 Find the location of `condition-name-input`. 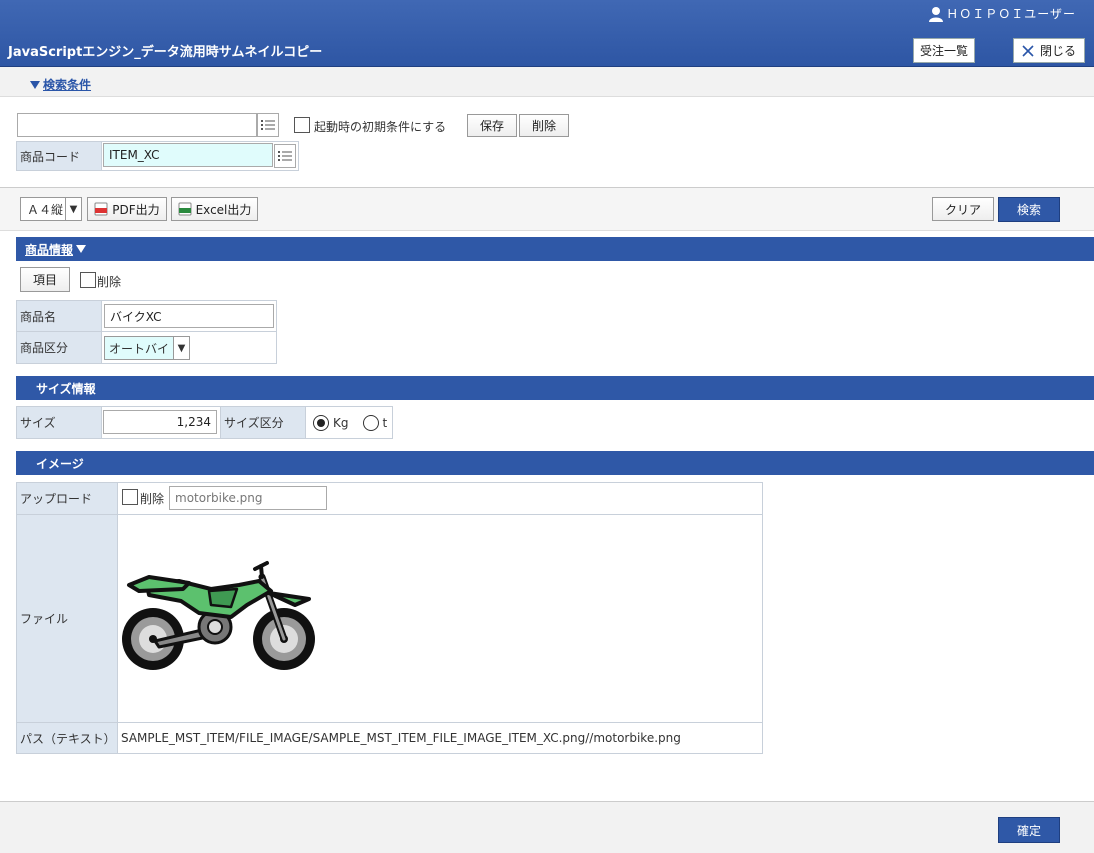

condition-name-input is located at coordinates (137, 125).